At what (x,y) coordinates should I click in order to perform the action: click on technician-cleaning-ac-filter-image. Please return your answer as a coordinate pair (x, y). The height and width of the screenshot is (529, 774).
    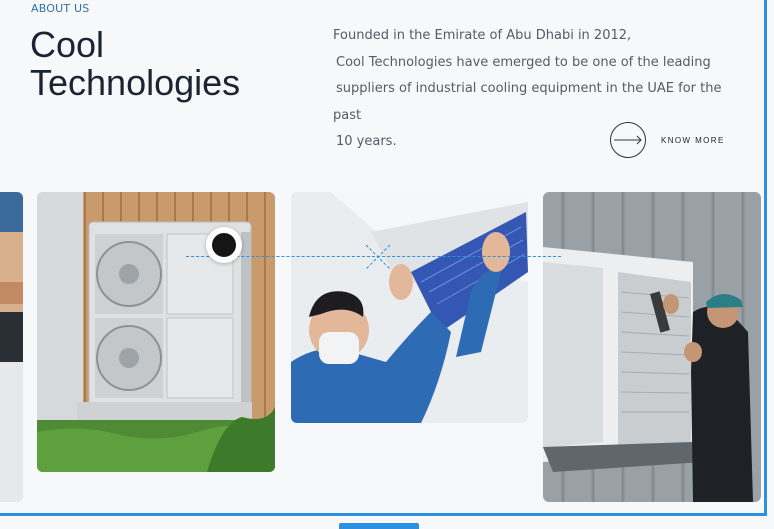
    Looking at the image, I should click on (409, 307).